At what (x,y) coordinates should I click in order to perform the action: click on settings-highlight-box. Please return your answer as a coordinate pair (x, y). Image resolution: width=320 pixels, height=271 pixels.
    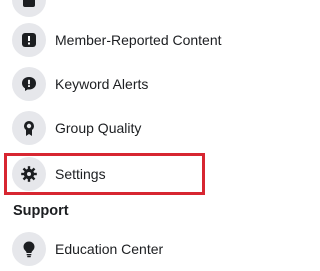
    Looking at the image, I should click on (104, 174).